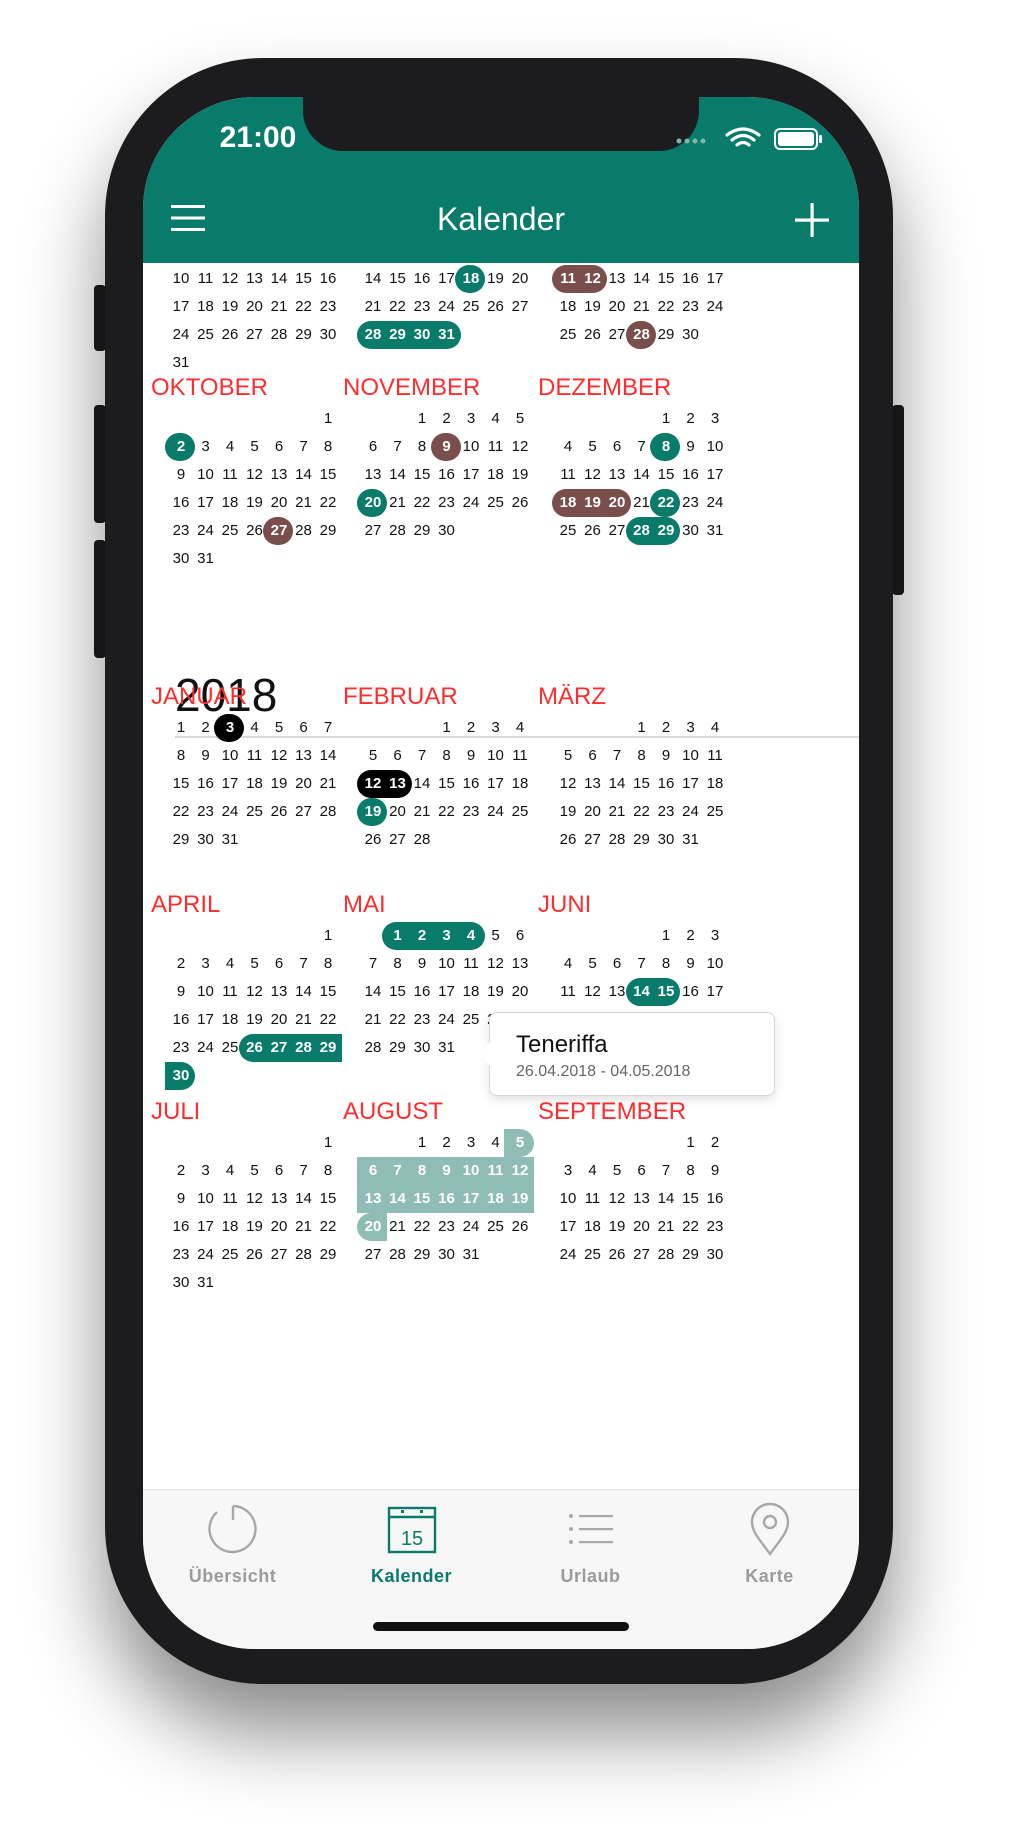 The height and width of the screenshot is (1828, 1016). Describe the element at coordinates (328, 728) in the screenshot. I see `calendar-day: 7` at that location.